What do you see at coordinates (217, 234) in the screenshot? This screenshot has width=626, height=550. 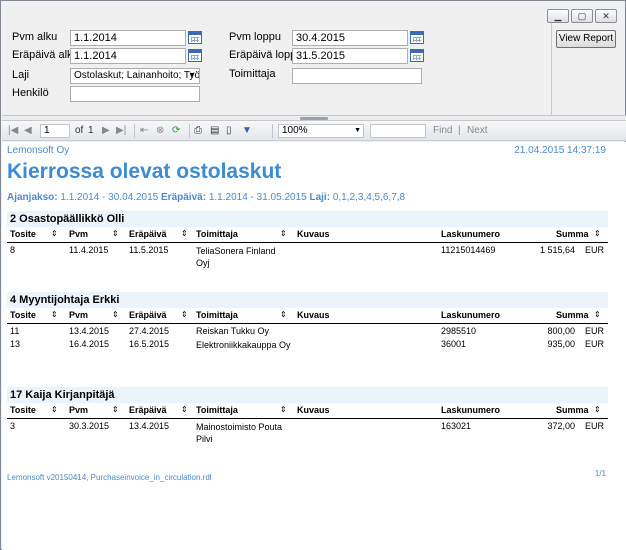 I see `col-toimittaja: Toimittaja` at bounding box center [217, 234].